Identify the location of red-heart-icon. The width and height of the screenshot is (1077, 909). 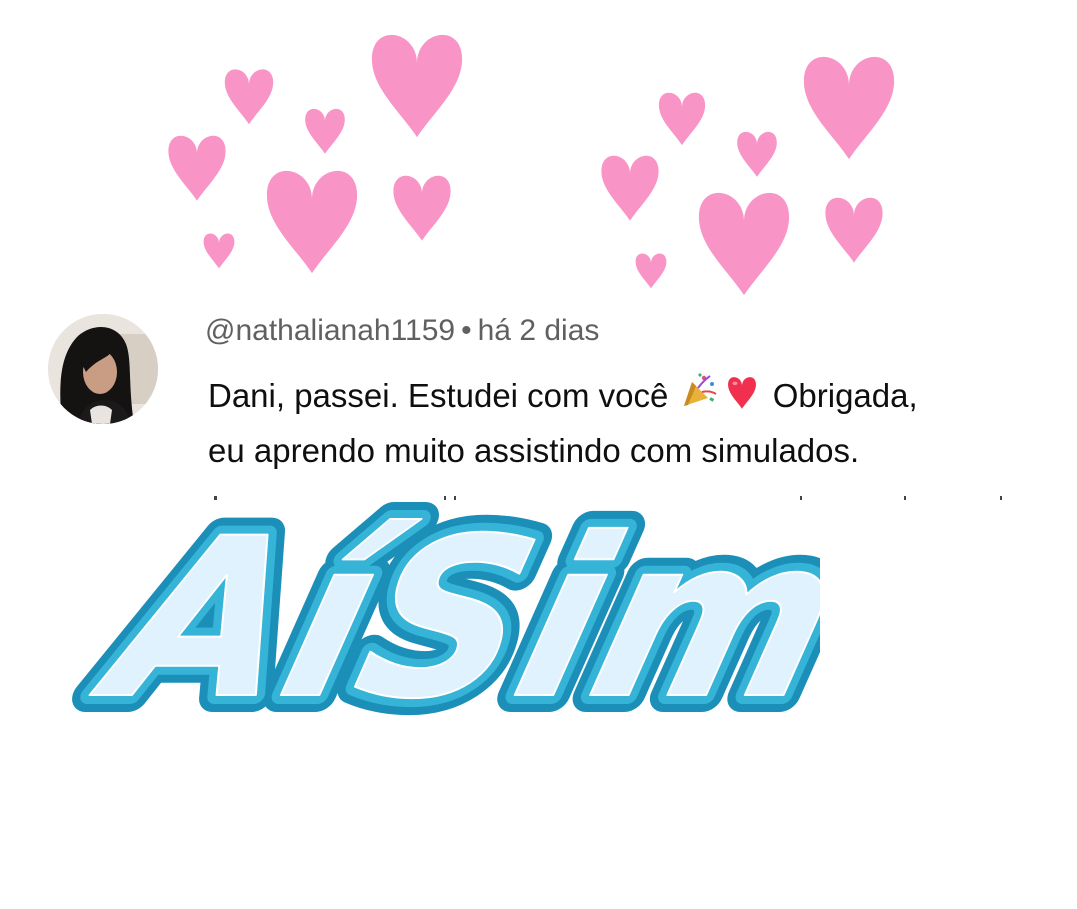
(742, 398).